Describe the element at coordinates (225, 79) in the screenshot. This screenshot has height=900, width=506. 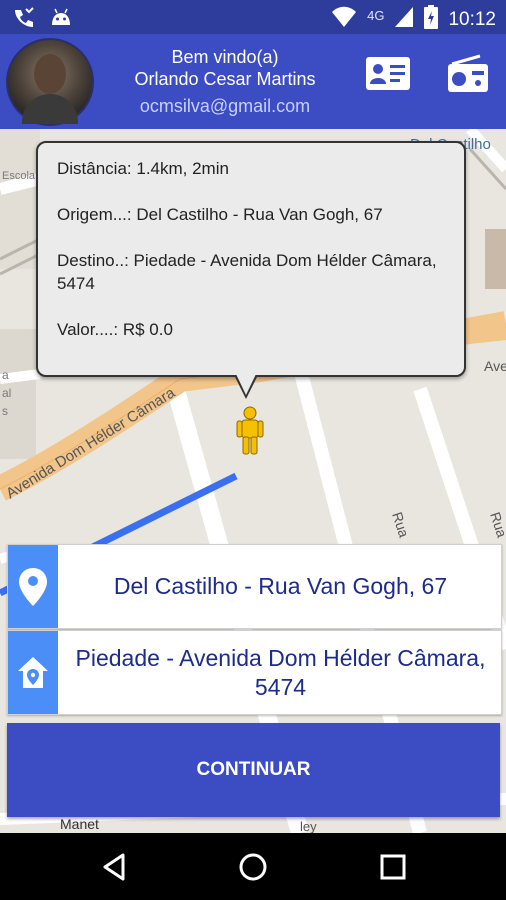
I see `user-name: Orlando Cesar Martins` at that location.